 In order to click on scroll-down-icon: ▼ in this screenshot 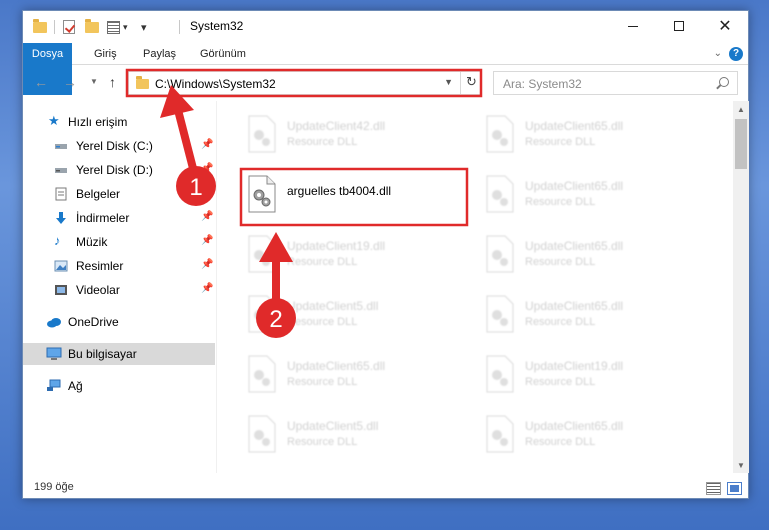, I will do `click(741, 465)`.